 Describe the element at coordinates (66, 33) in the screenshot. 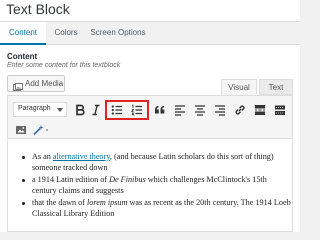

I see `tab-colors: Colors` at that location.